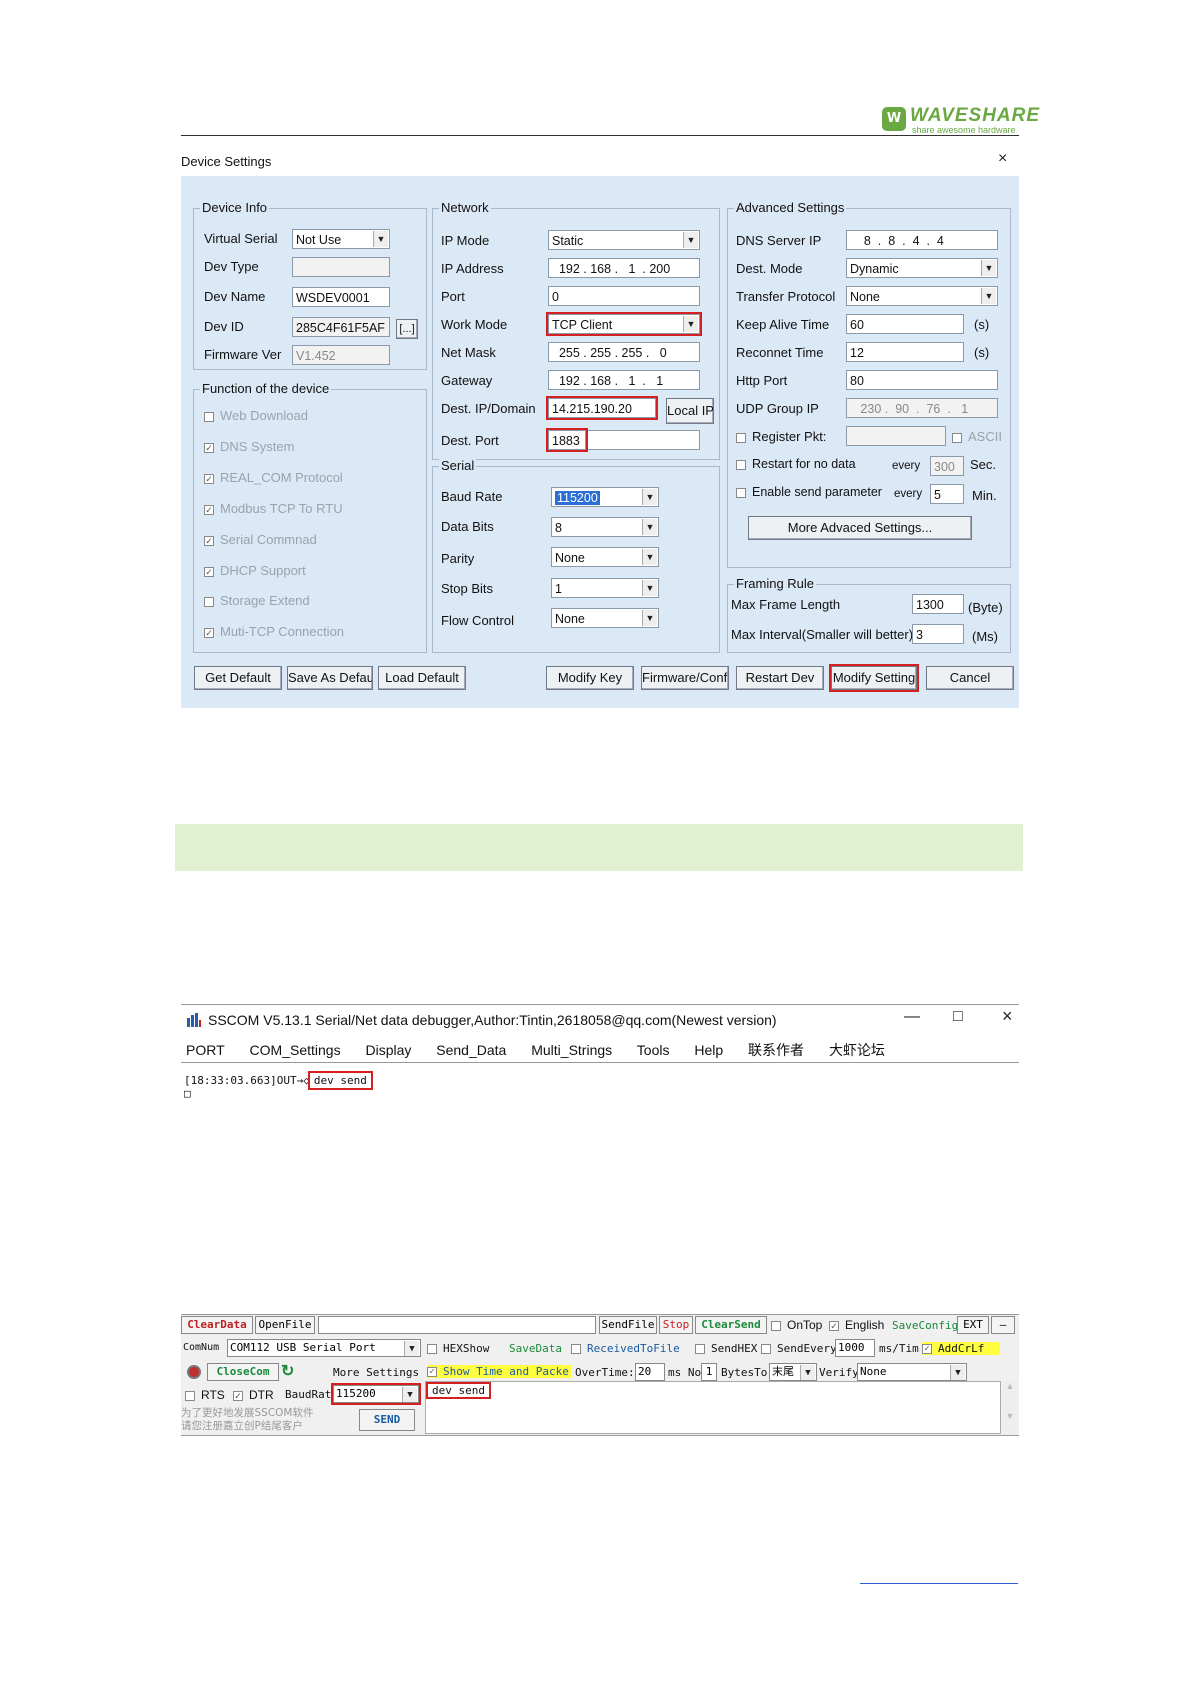 This screenshot has width=1191, height=1684. Describe the element at coordinates (905, 352) in the screenshot. I see `reconnect-field: 12` at that location.